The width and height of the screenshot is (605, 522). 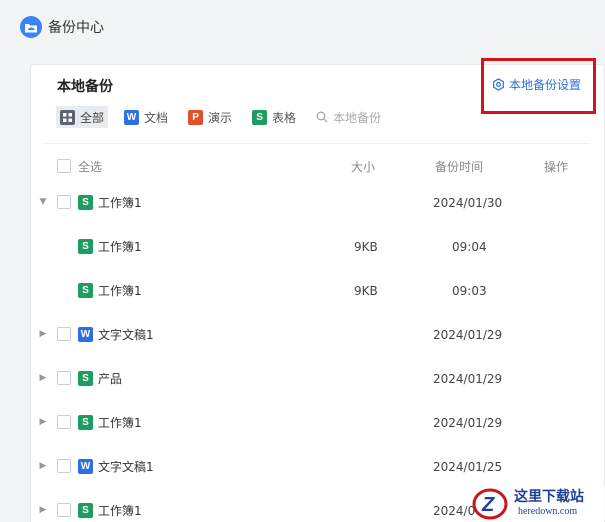 I want to click on table-row: S 工作簿1 9KB 09:03, so click(x=302, y=290).